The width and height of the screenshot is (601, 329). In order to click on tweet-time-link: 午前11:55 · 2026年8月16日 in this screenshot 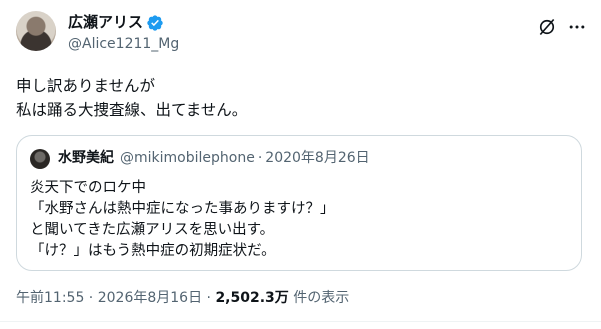, I will do `click(109, 298)`.